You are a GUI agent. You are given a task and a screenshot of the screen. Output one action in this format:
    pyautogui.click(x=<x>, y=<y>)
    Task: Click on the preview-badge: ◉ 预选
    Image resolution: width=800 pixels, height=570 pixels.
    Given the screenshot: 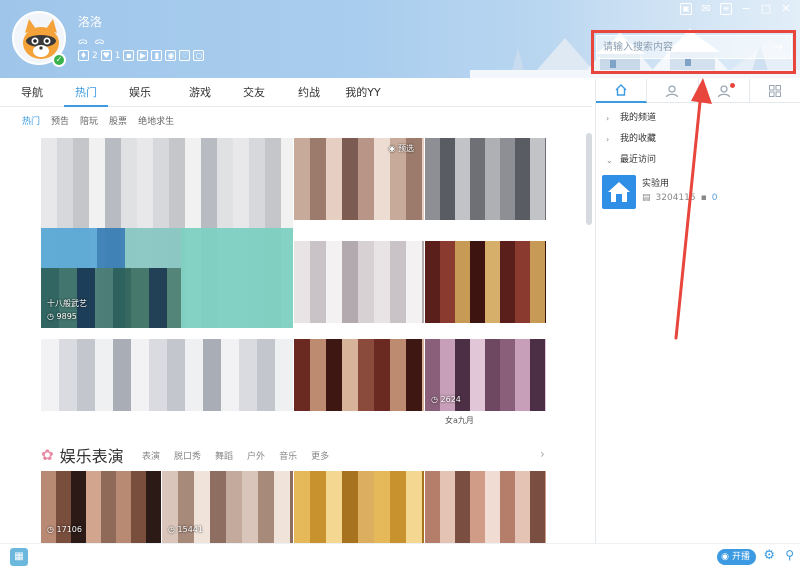 What is the action you would take?
    pyautogui.click(x=401, y=148)
    